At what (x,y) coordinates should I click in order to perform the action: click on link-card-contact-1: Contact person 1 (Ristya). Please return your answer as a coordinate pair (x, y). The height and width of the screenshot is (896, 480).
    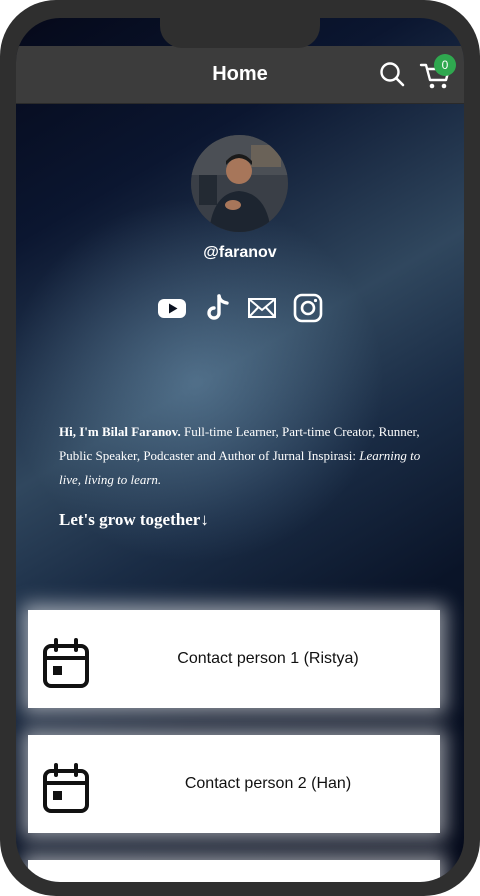
    Looking at the image, I should click on (234, 659).